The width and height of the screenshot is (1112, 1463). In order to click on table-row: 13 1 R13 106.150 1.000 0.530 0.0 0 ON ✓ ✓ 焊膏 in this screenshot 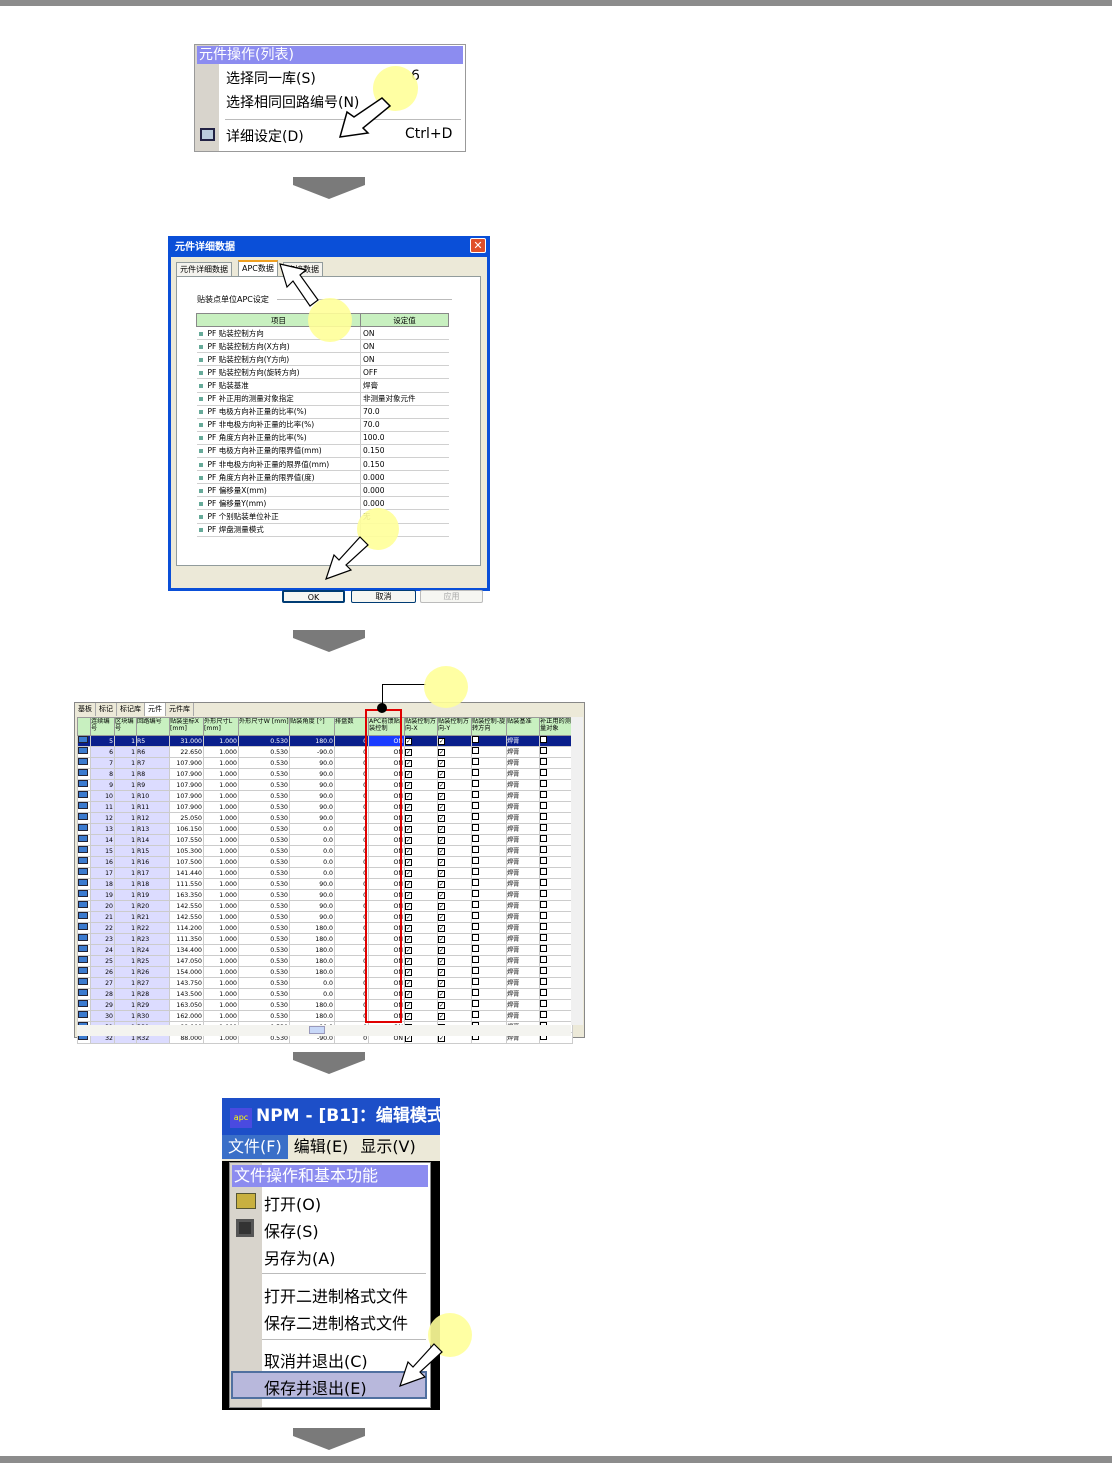, I will do `click(325, 829)`.